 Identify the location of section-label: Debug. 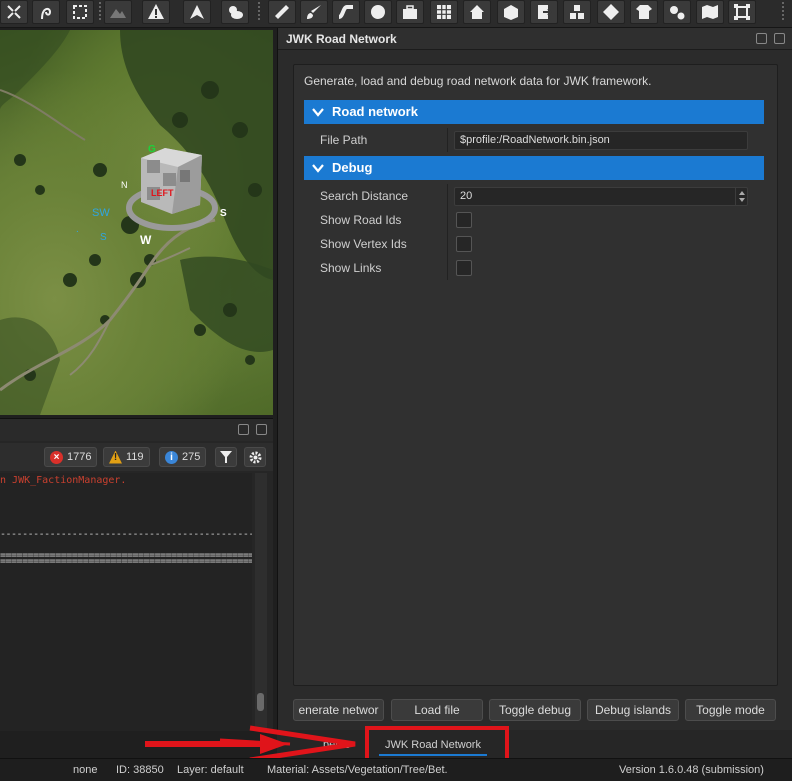
(352, 167).